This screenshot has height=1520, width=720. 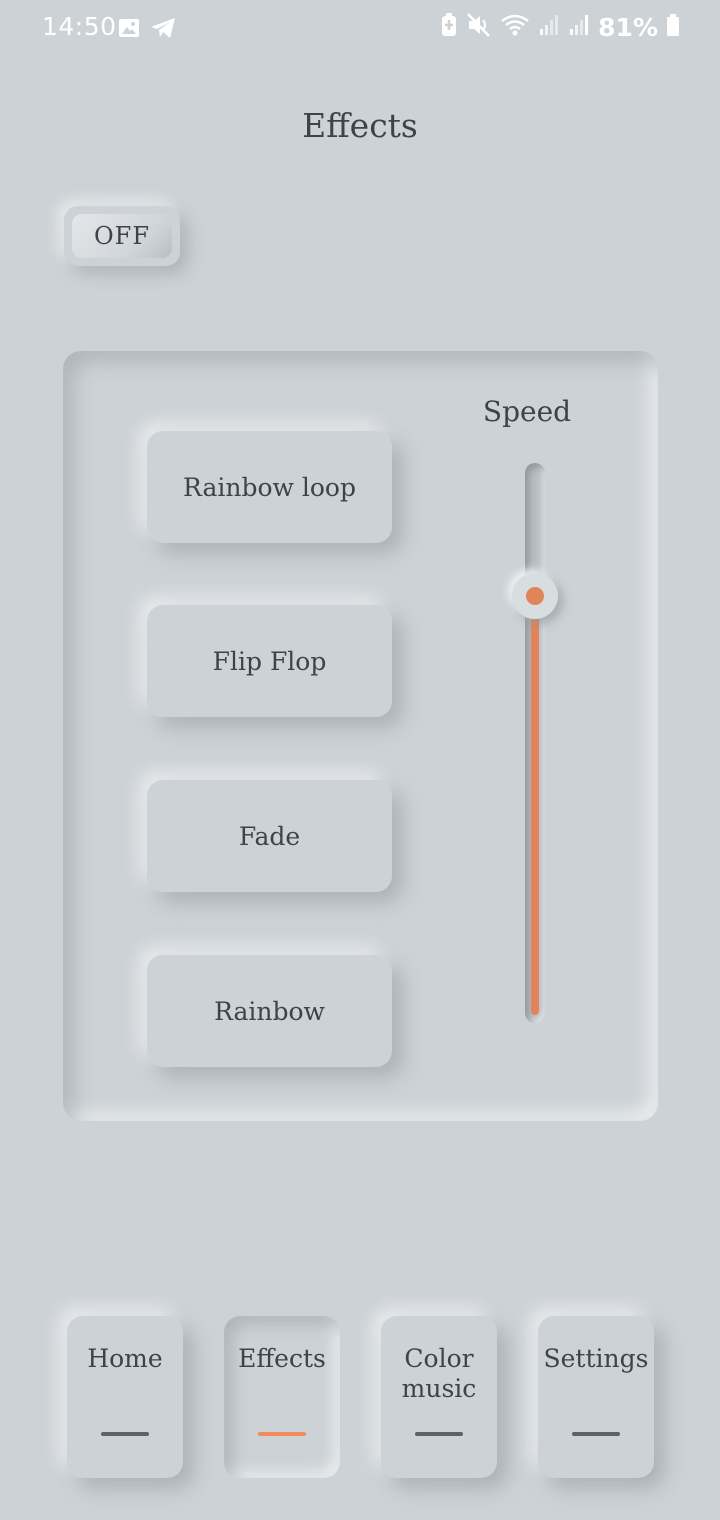 What do you see at coordinates (147, 30) in the screenshot?
I see `status-left-icons` at bounding box center [147, 30].